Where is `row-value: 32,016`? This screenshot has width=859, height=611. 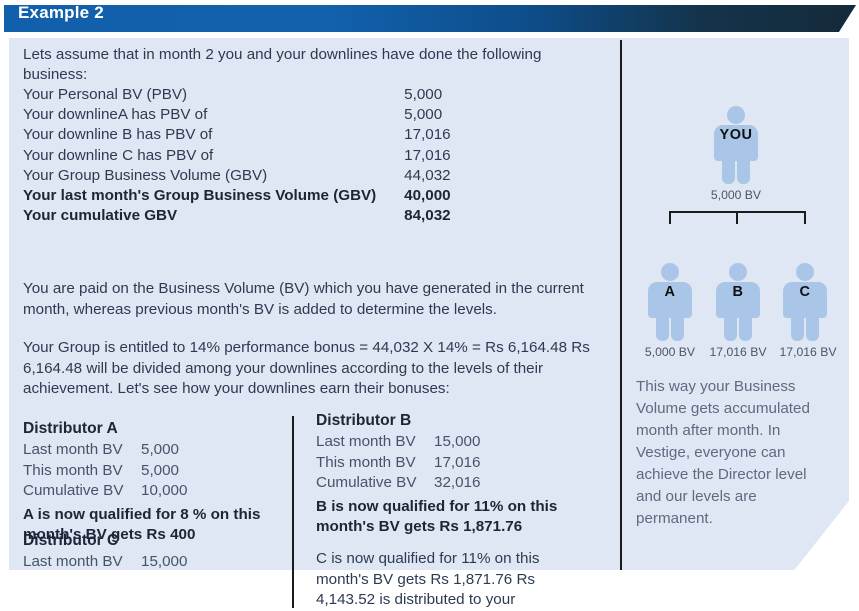 row-value: 32,016 is located at coordinates (457, 482).